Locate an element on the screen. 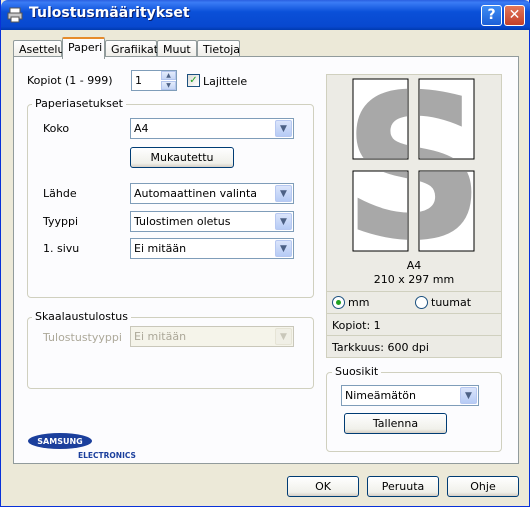 This screenshot has height=507, width=530. unit-mm-radio is located at coordinates (338, 302).